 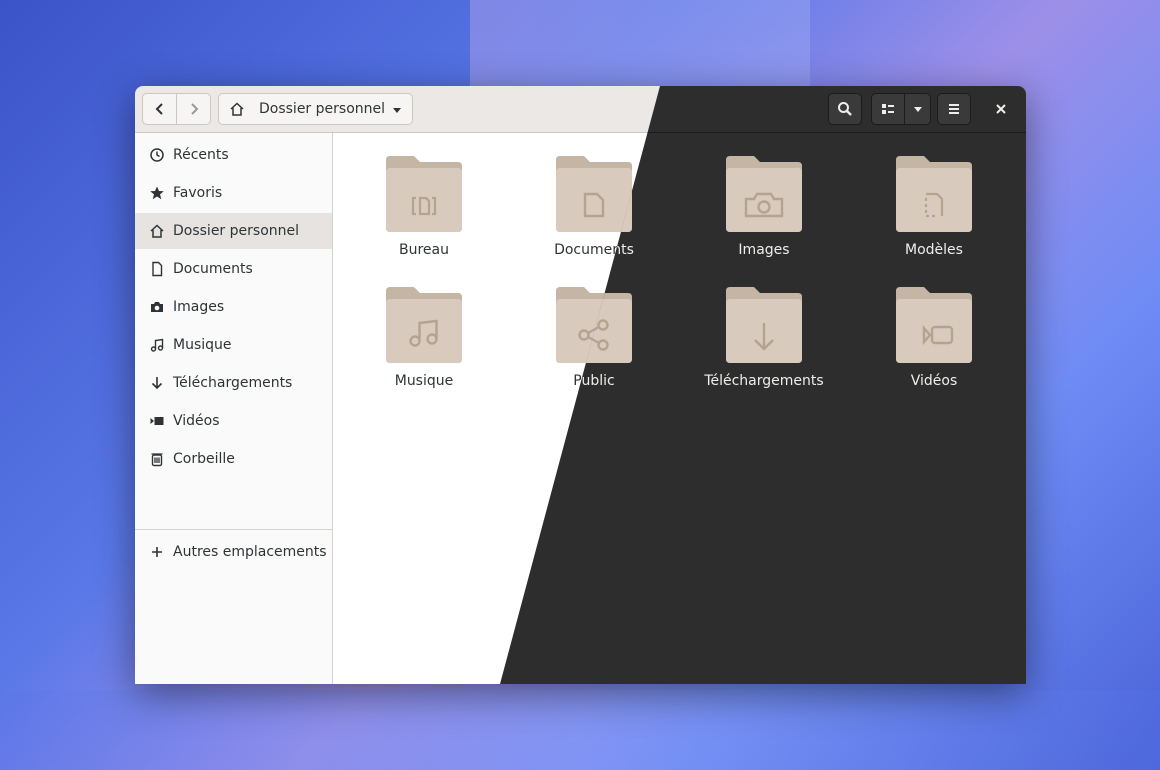 I want to click on folder-label: Images, so click(x=764, y=250).